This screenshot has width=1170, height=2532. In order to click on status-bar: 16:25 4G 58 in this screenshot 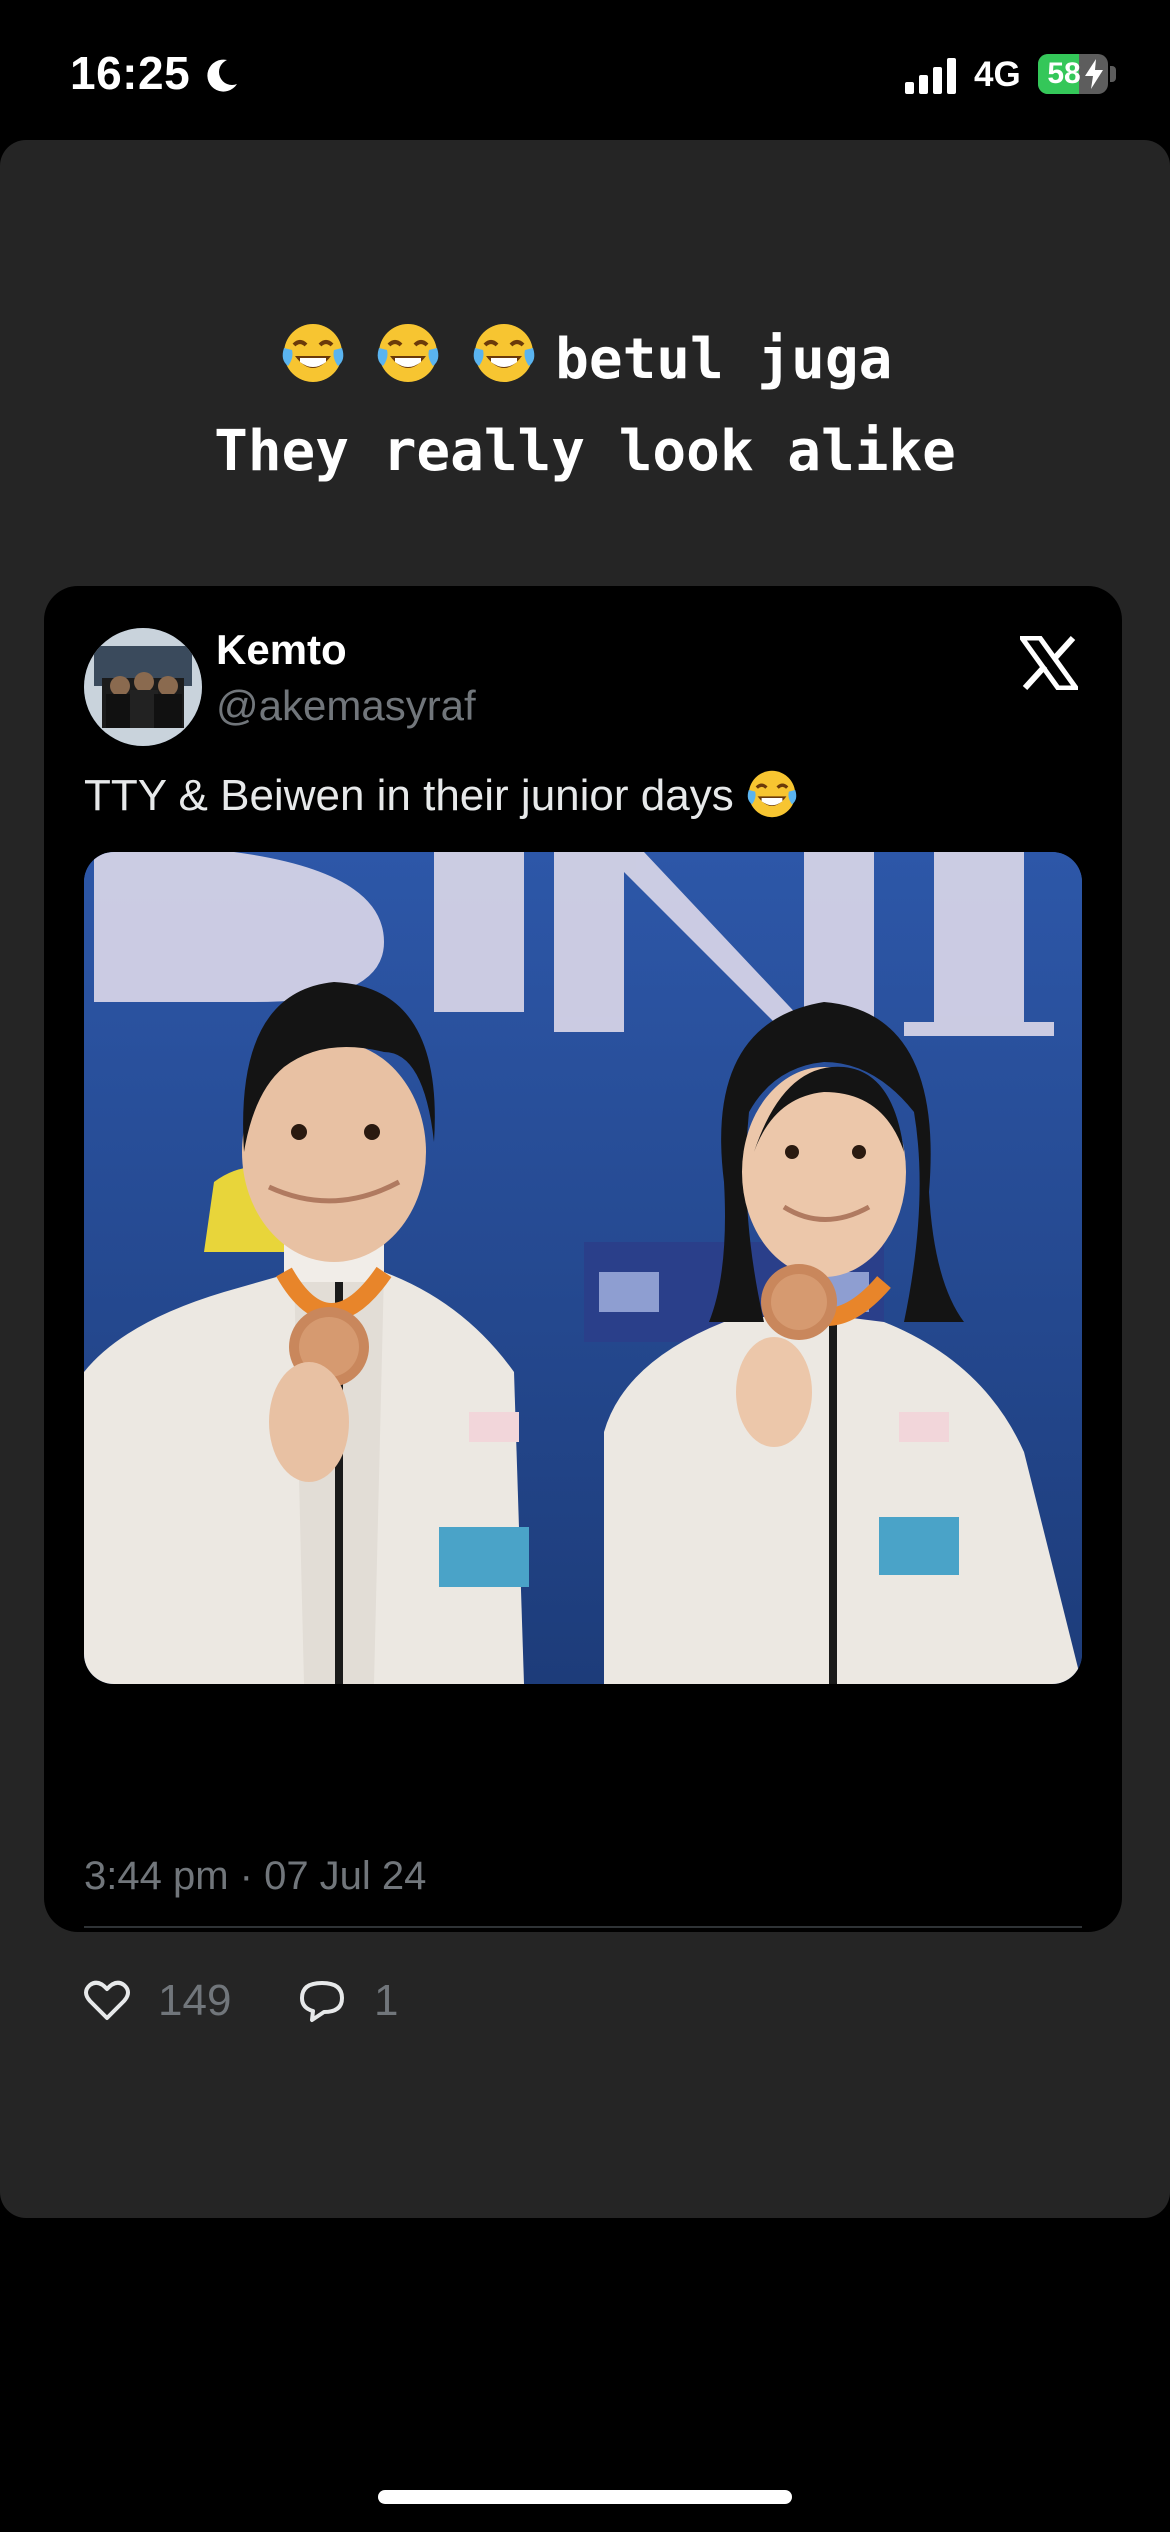, I will do `click(585, 70)`.